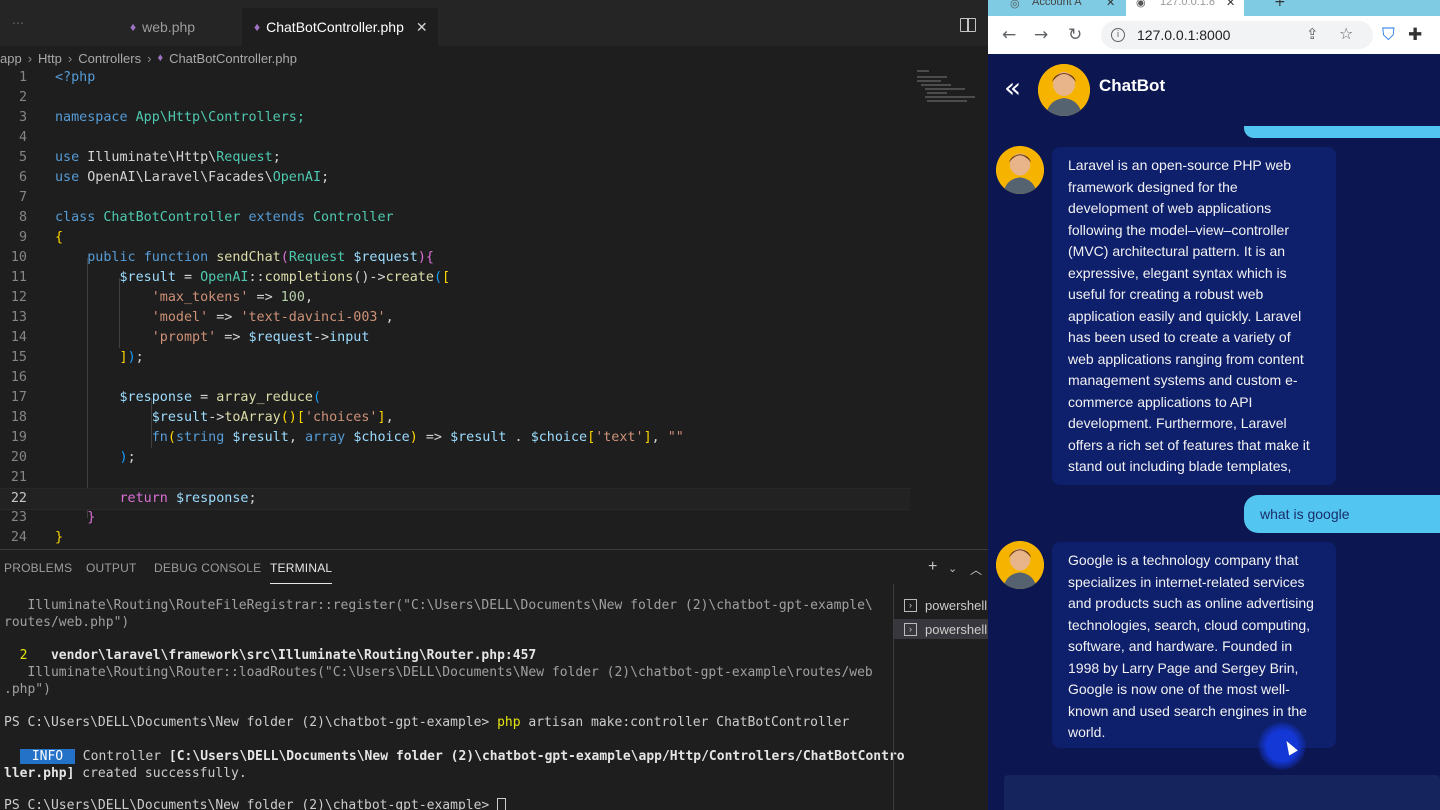 Image resolution: width=1440 pixels, height=810 pixels. I want to click on info-badge: INFO, so click(47, 756).